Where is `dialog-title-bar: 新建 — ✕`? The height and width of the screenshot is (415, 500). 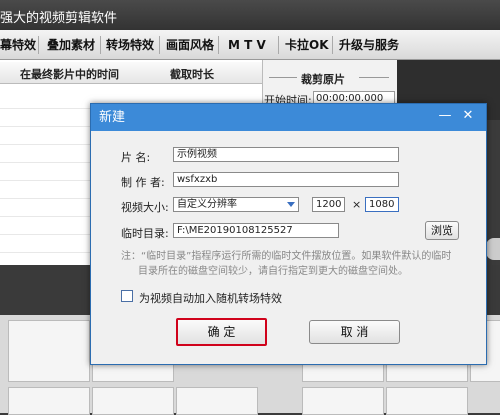
dialog-title-bar: 新建 — ✕ is located at coordinates (288, 117).